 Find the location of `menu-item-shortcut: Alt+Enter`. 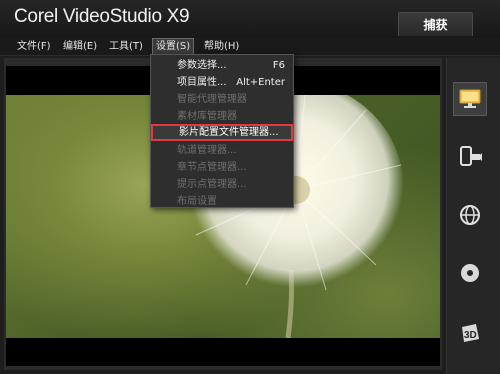

menu-item-shortcut: Alt+Enter is located at coordinates (260, 82).